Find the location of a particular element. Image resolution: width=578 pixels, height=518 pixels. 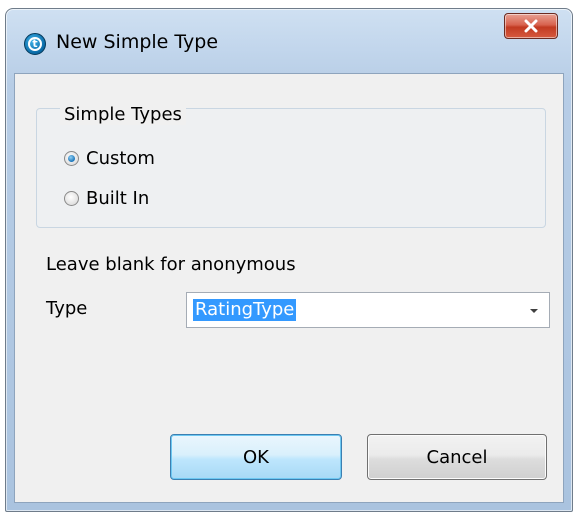

chevron-down-icon is located at coordinates (534, 311).